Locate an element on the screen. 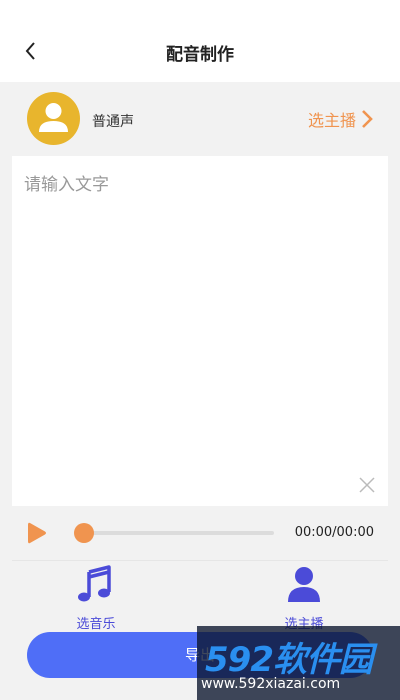 The width and height of the screenshot is (400, 700). avatar is located at coordinates (53, 118).